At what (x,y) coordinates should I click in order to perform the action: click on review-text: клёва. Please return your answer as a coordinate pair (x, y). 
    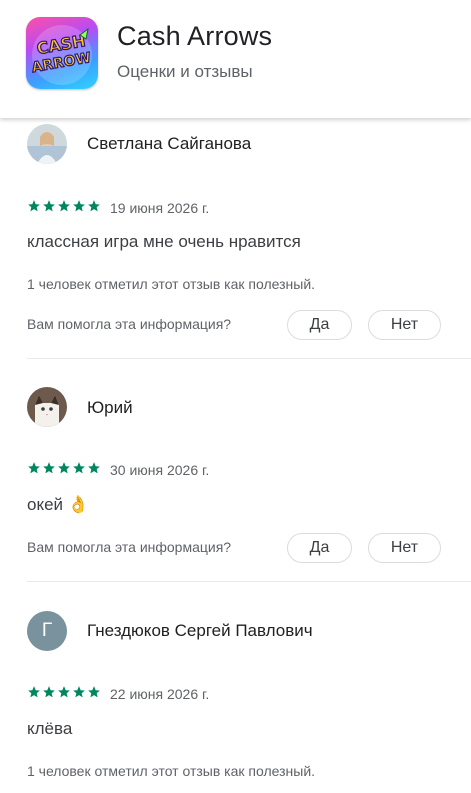
    Looking at the image, I should click on (50, 728).